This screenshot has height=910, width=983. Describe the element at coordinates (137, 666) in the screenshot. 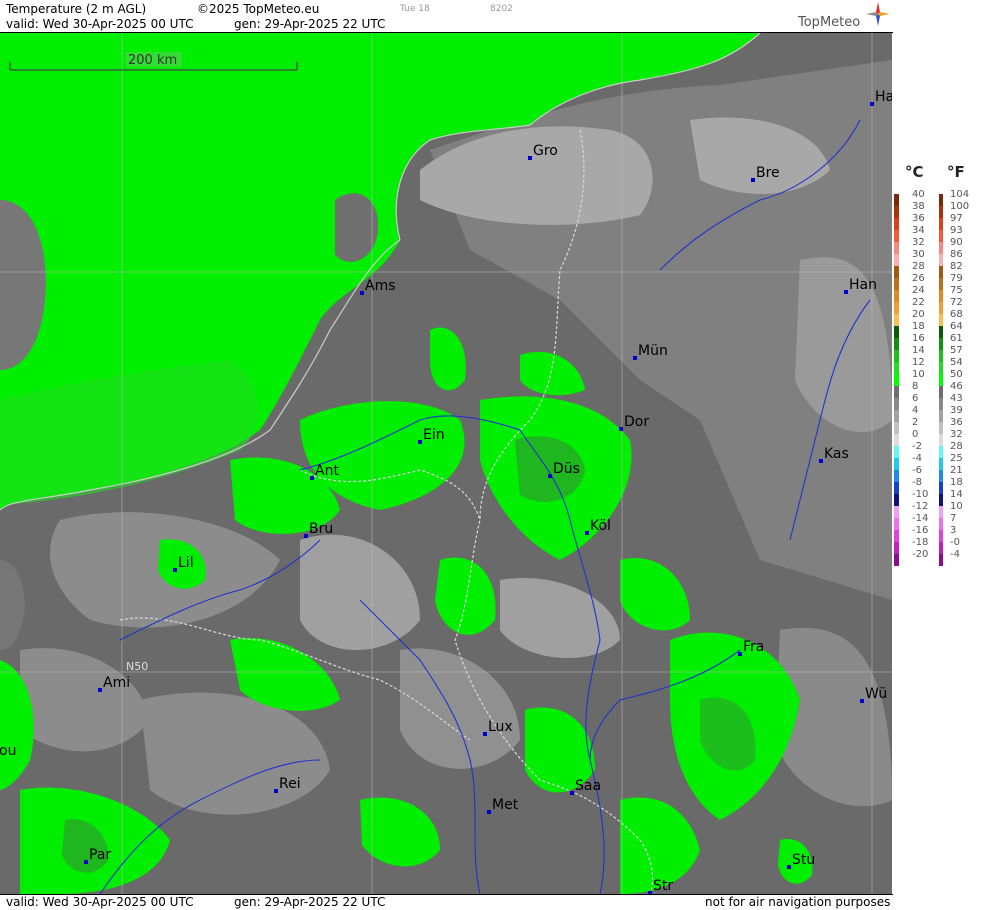

I see `latitude-label: N50` at that location.